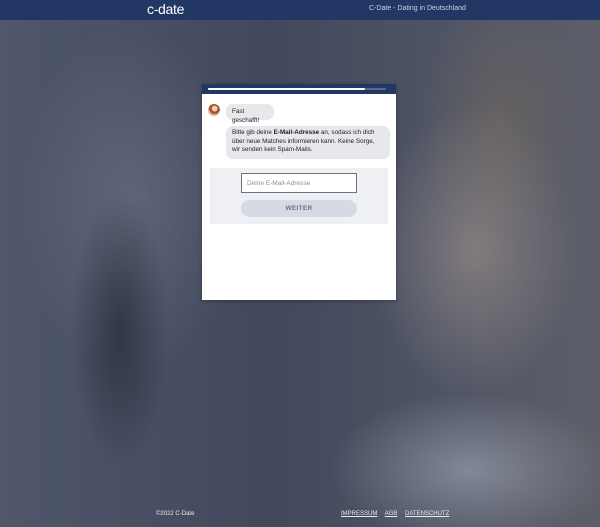 This screenshot has height=527, width=600. Describe the element at coordinates (296, 132) in the screenshot. I see `chat-message-highlight: E-Mail-Adresse` at that location.